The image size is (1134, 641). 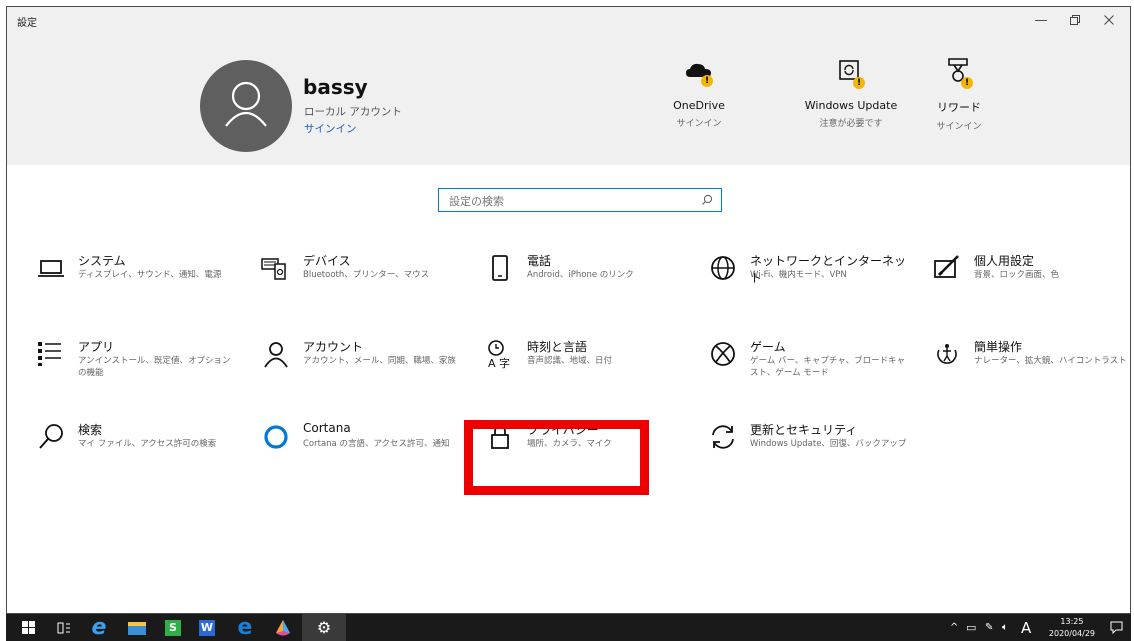 I want to click on green-app-button: S, so click(x=173, y=627).